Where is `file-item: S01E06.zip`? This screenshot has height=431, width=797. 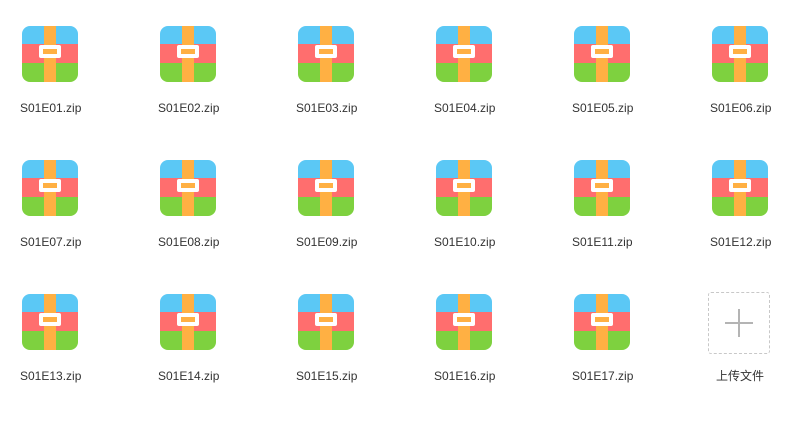
file-item: S01E06.zip is located at coordinates (753, 81).